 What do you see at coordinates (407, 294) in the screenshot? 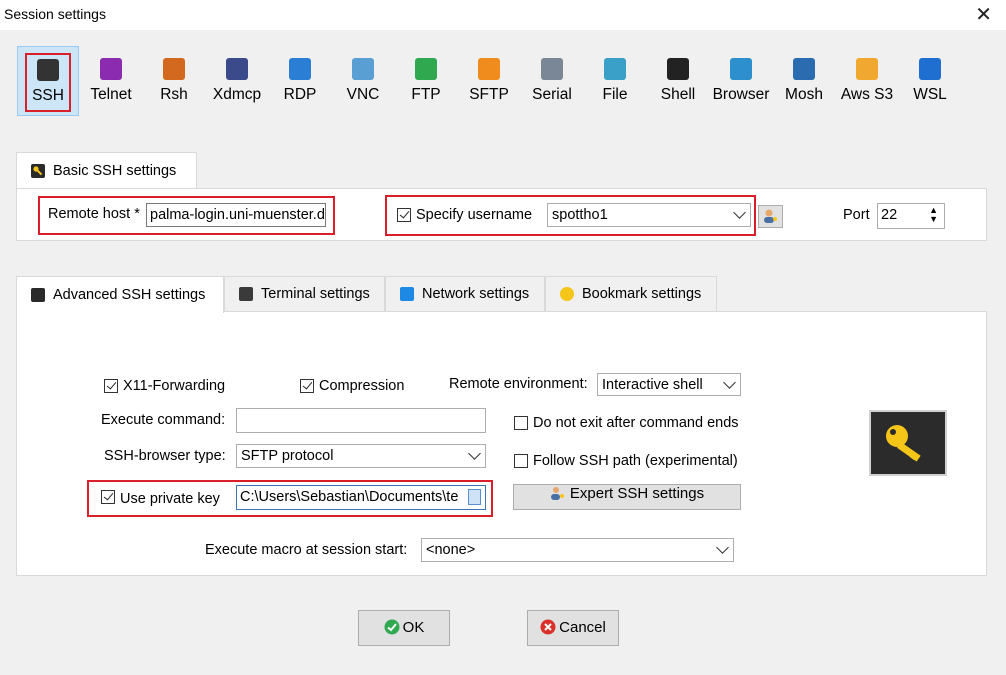
I see `network-icon` at bounding box center [407, 294].